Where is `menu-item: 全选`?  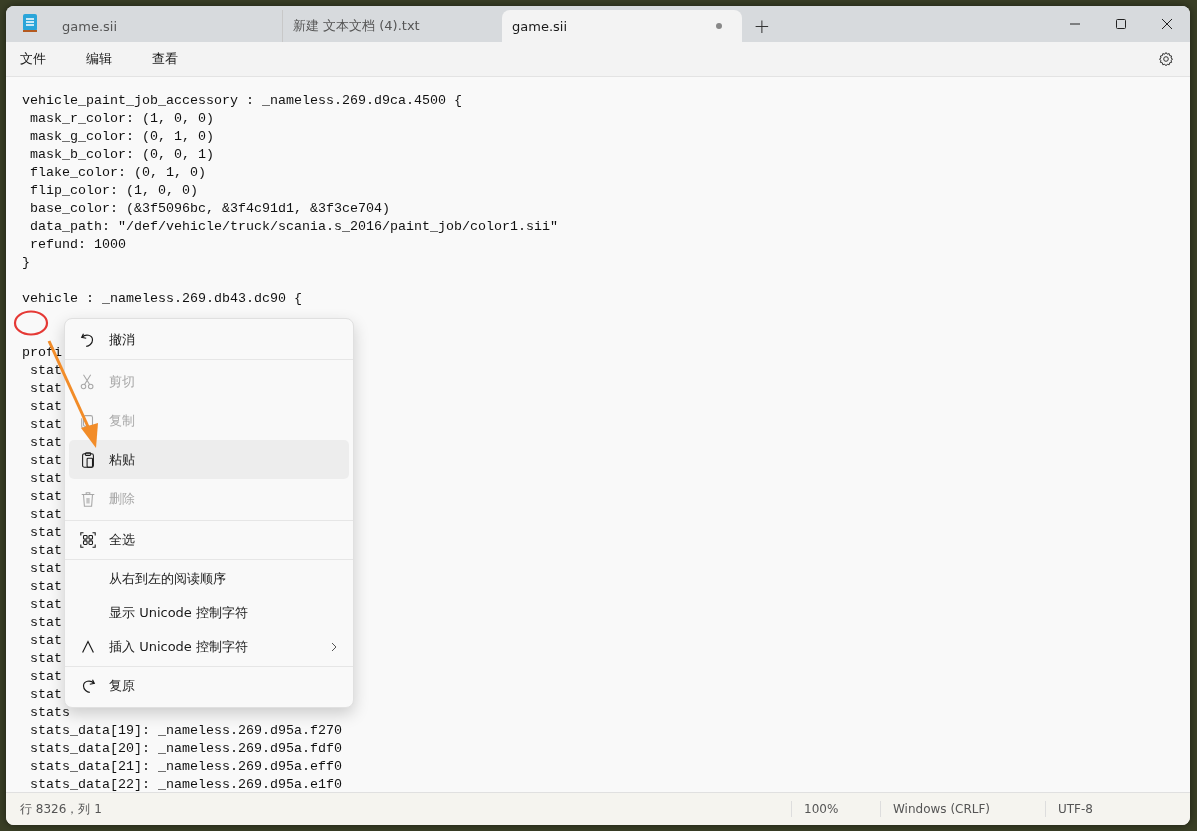
menu-item: 全选 is located at coordinates (209, 540).